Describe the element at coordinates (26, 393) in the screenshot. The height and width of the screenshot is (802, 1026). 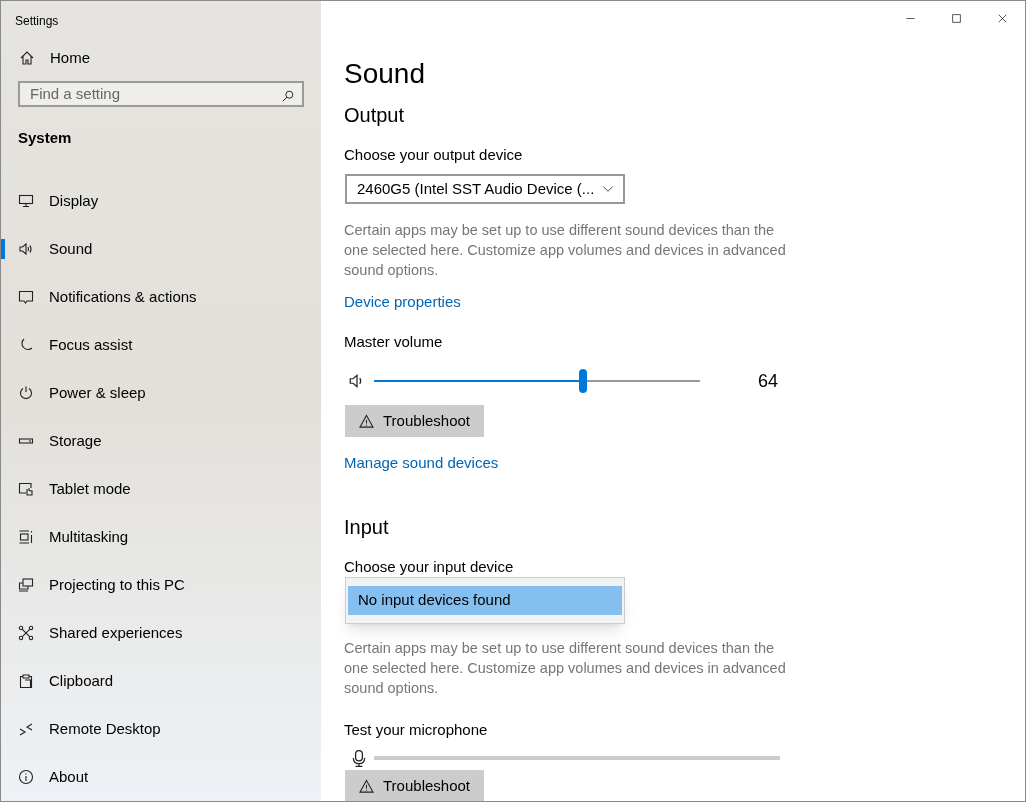
I see `power-icon` at that location.